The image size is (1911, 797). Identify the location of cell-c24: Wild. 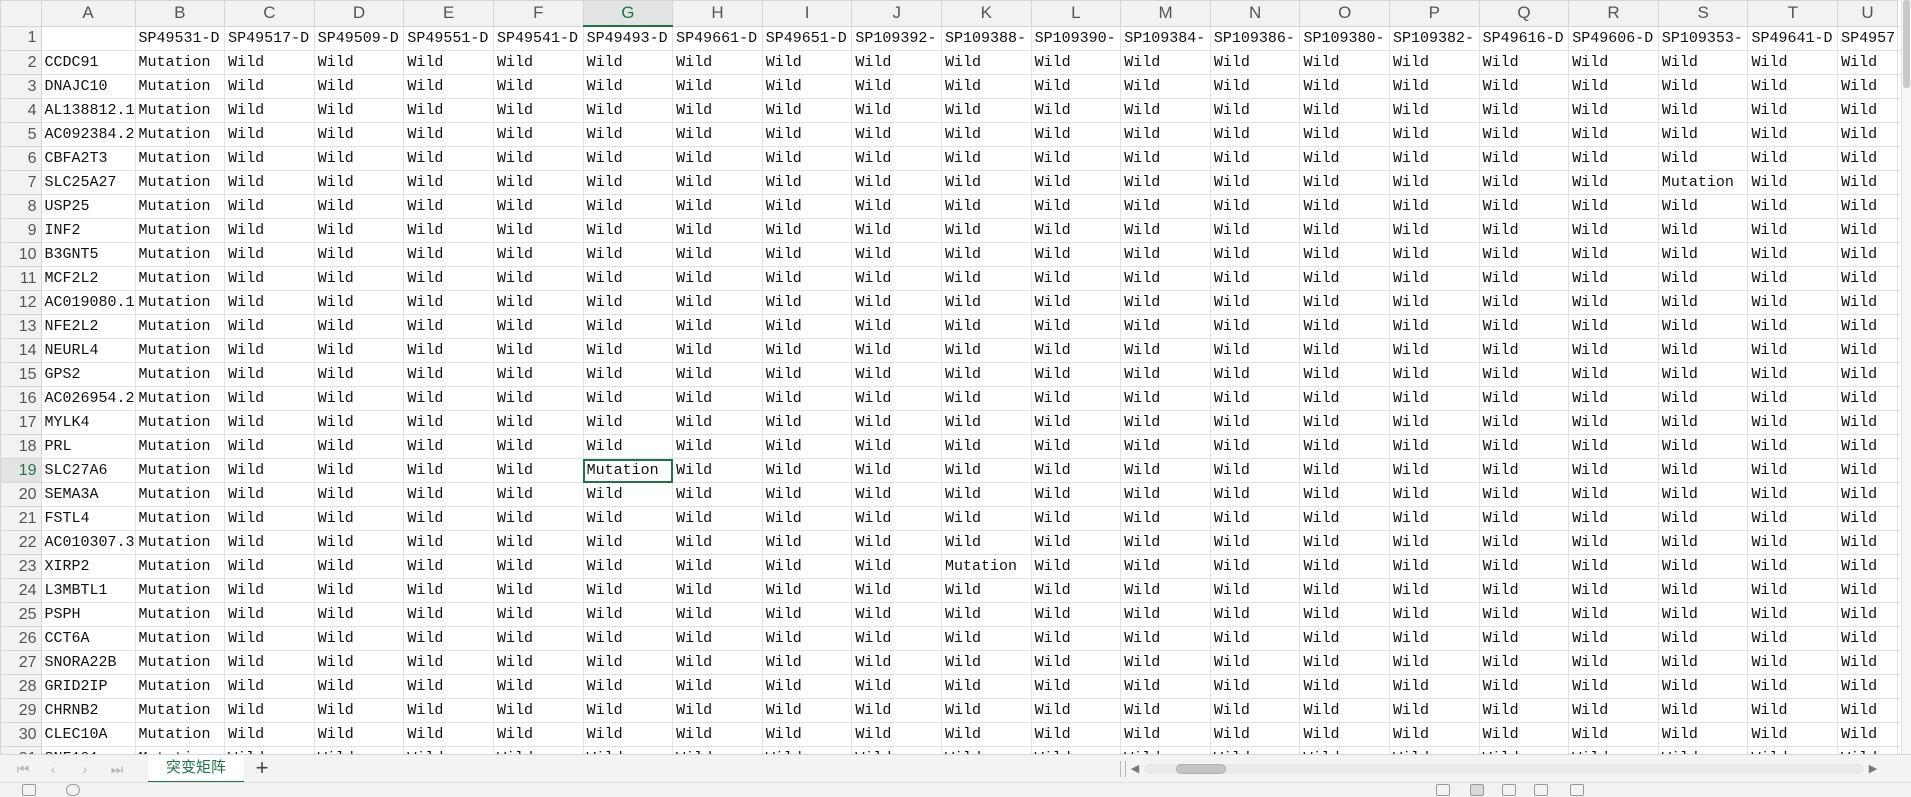
(269, 590).